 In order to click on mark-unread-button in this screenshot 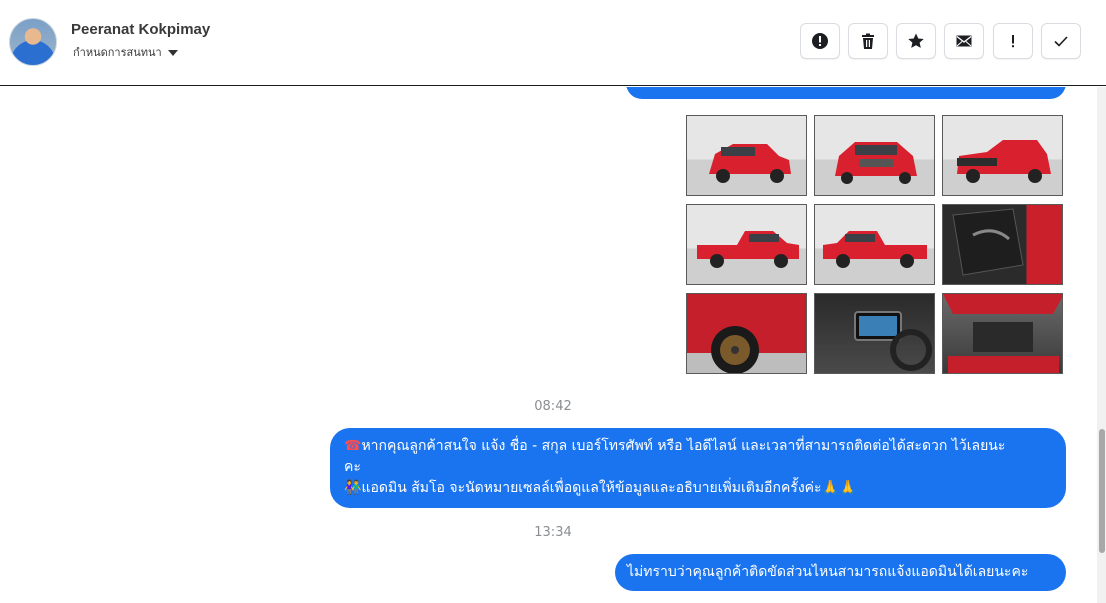, I will do `click(964, 41)`.